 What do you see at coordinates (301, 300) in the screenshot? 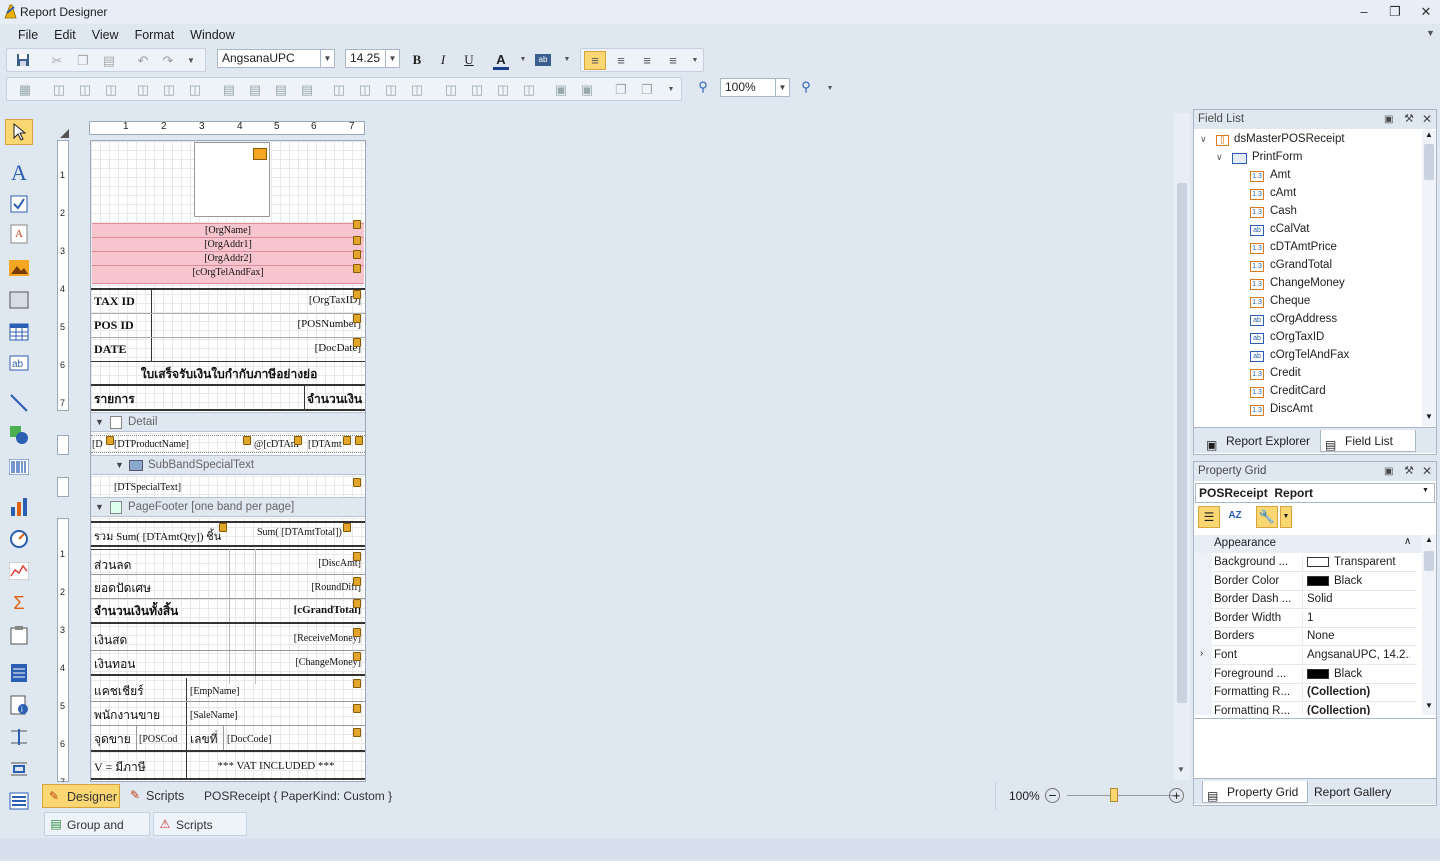
I see `tax-id-value: [OrgTaxID]` at bounding box center [301, 300].